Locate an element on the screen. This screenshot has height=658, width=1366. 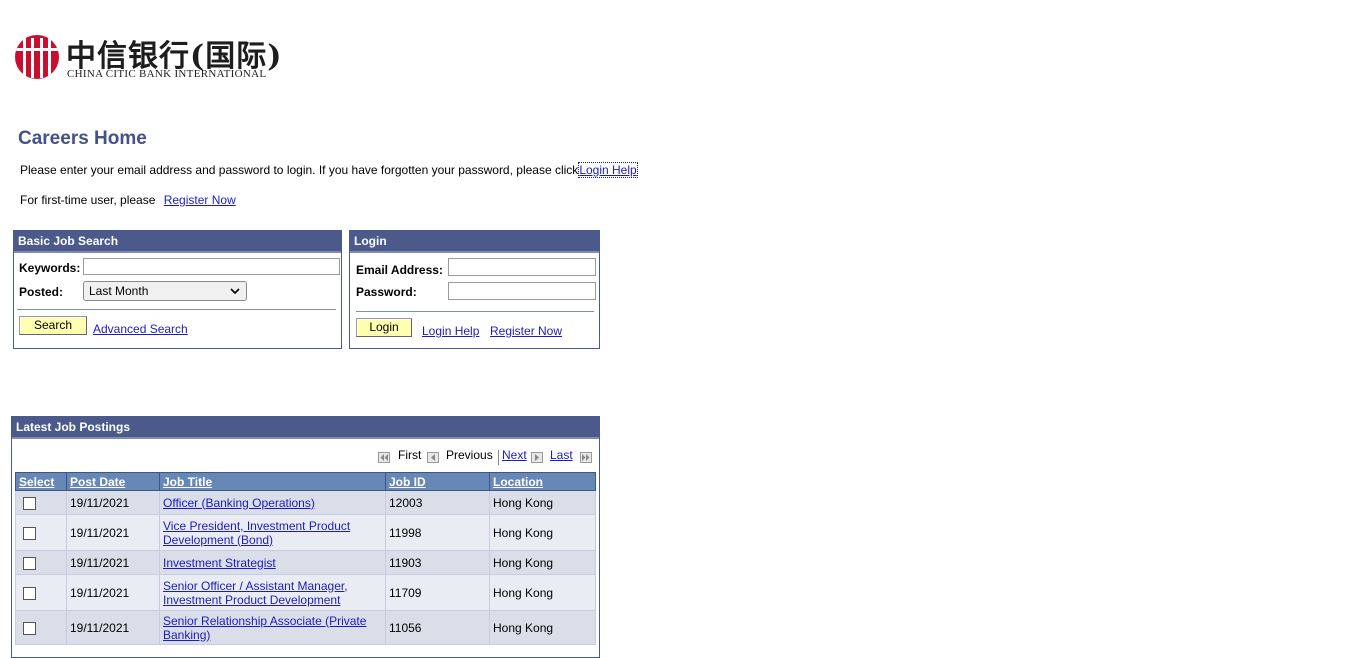
login-help-link: Login Help is located at coordinates (450, 331).